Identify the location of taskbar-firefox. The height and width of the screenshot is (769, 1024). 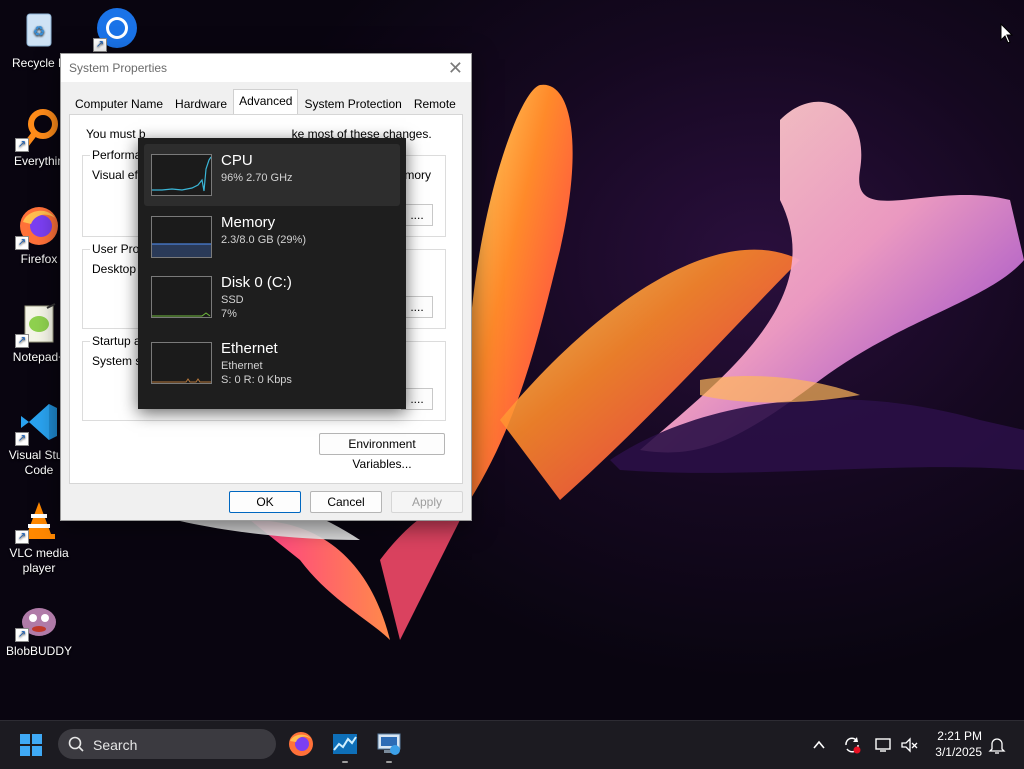
(301, 744).